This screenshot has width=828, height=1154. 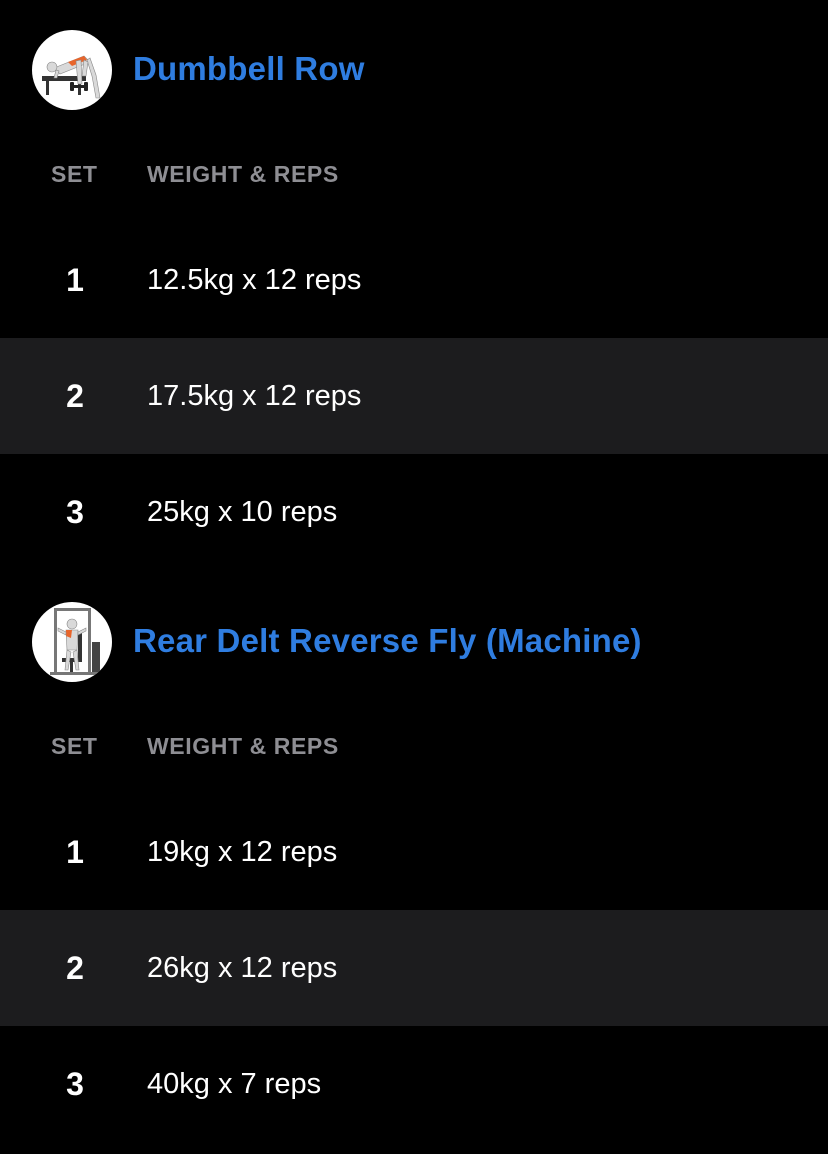 What do you see at coordinates (234, 1084) in the screenshot?
I see `set-weight-reps: 40kg x 7 reps` at bounding box center [234, 1084].